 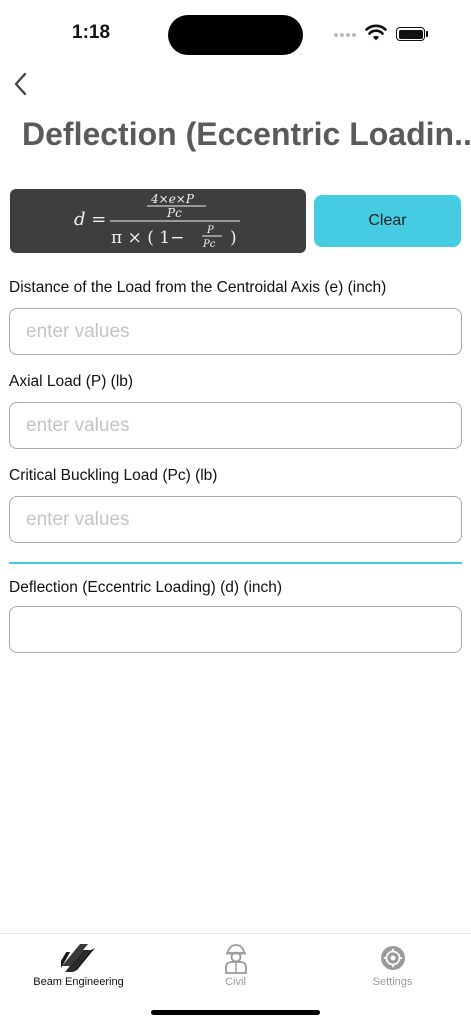 What do you see at coordinates (21, 84) in the screenshot?
I see `chevron-left-icon` at bounding box center [21, 84].